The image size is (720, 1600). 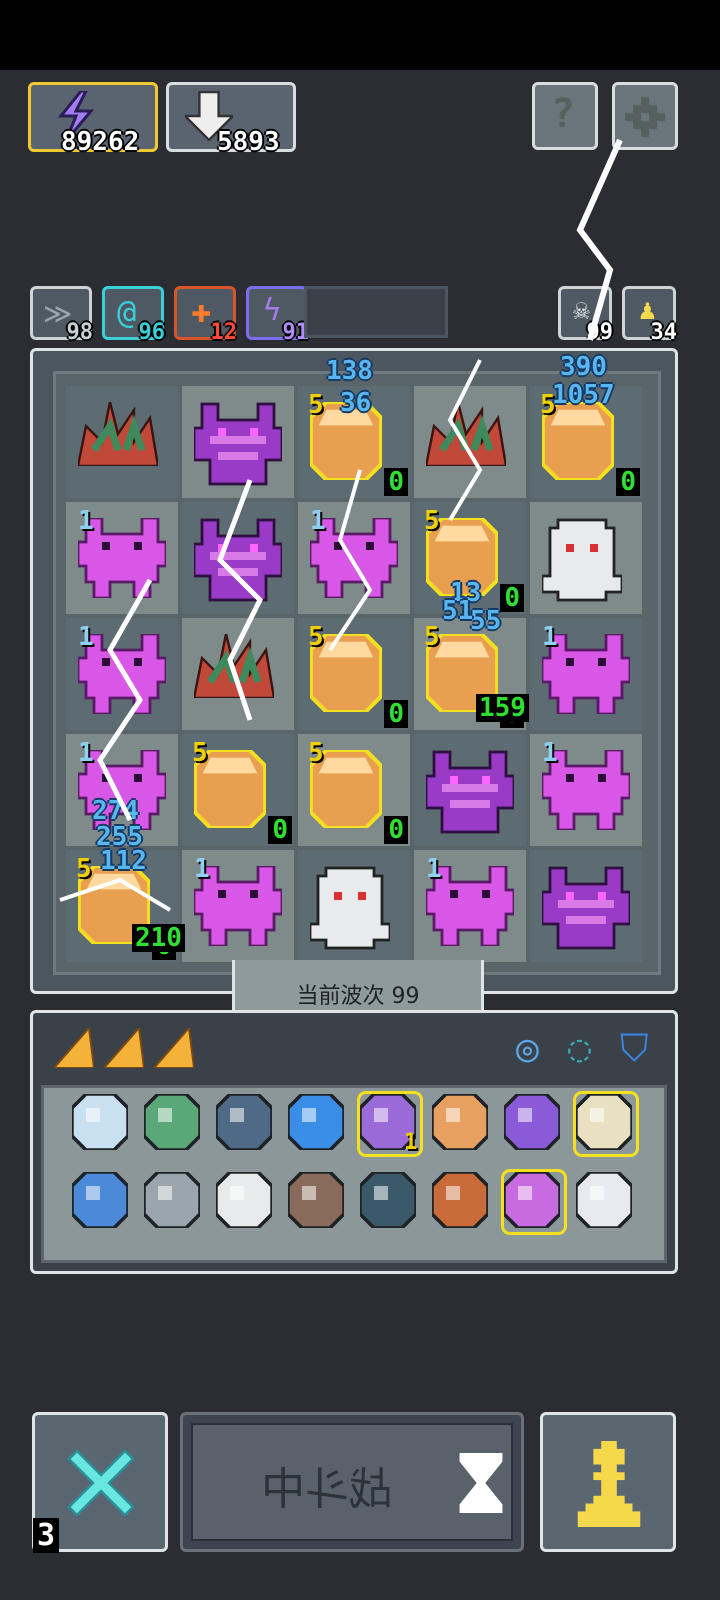 I want to click on joystick-icon, so click(x=173, y=1201).